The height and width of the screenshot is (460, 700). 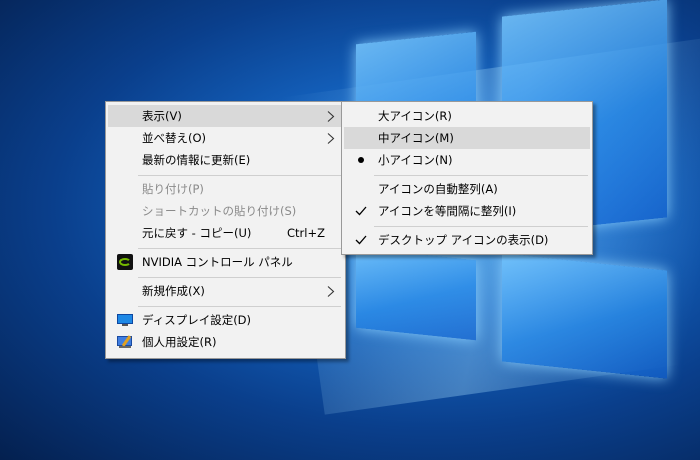 What do you see at coordinates (467, 160) in the screenshot?
I see `submenu-item-small-icons: 小アイコン(N)` at bounding box center [467, 160].